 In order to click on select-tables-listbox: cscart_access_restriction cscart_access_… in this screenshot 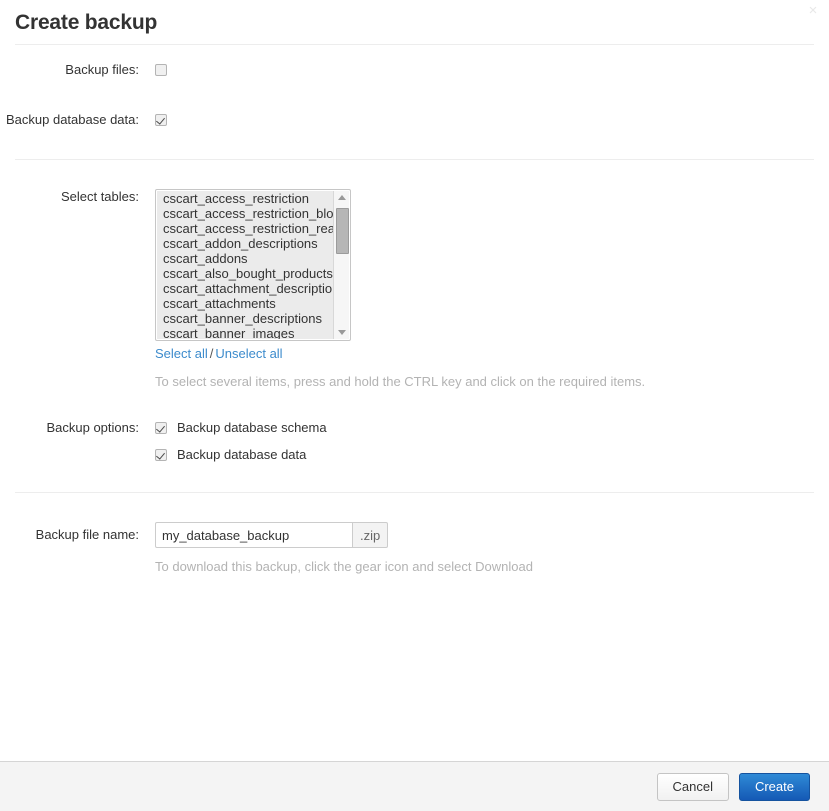, I will do `click(253, 265)`.